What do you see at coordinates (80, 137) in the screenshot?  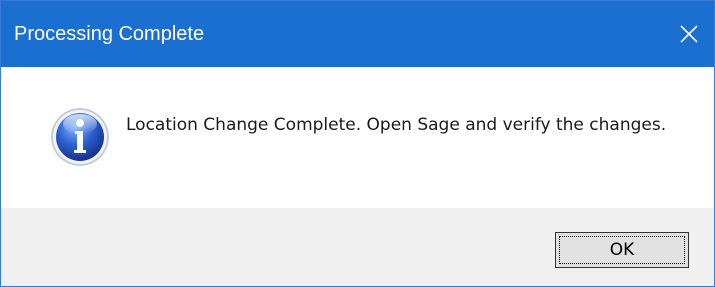 I see `info-icon` at bounding box center [80, 137].